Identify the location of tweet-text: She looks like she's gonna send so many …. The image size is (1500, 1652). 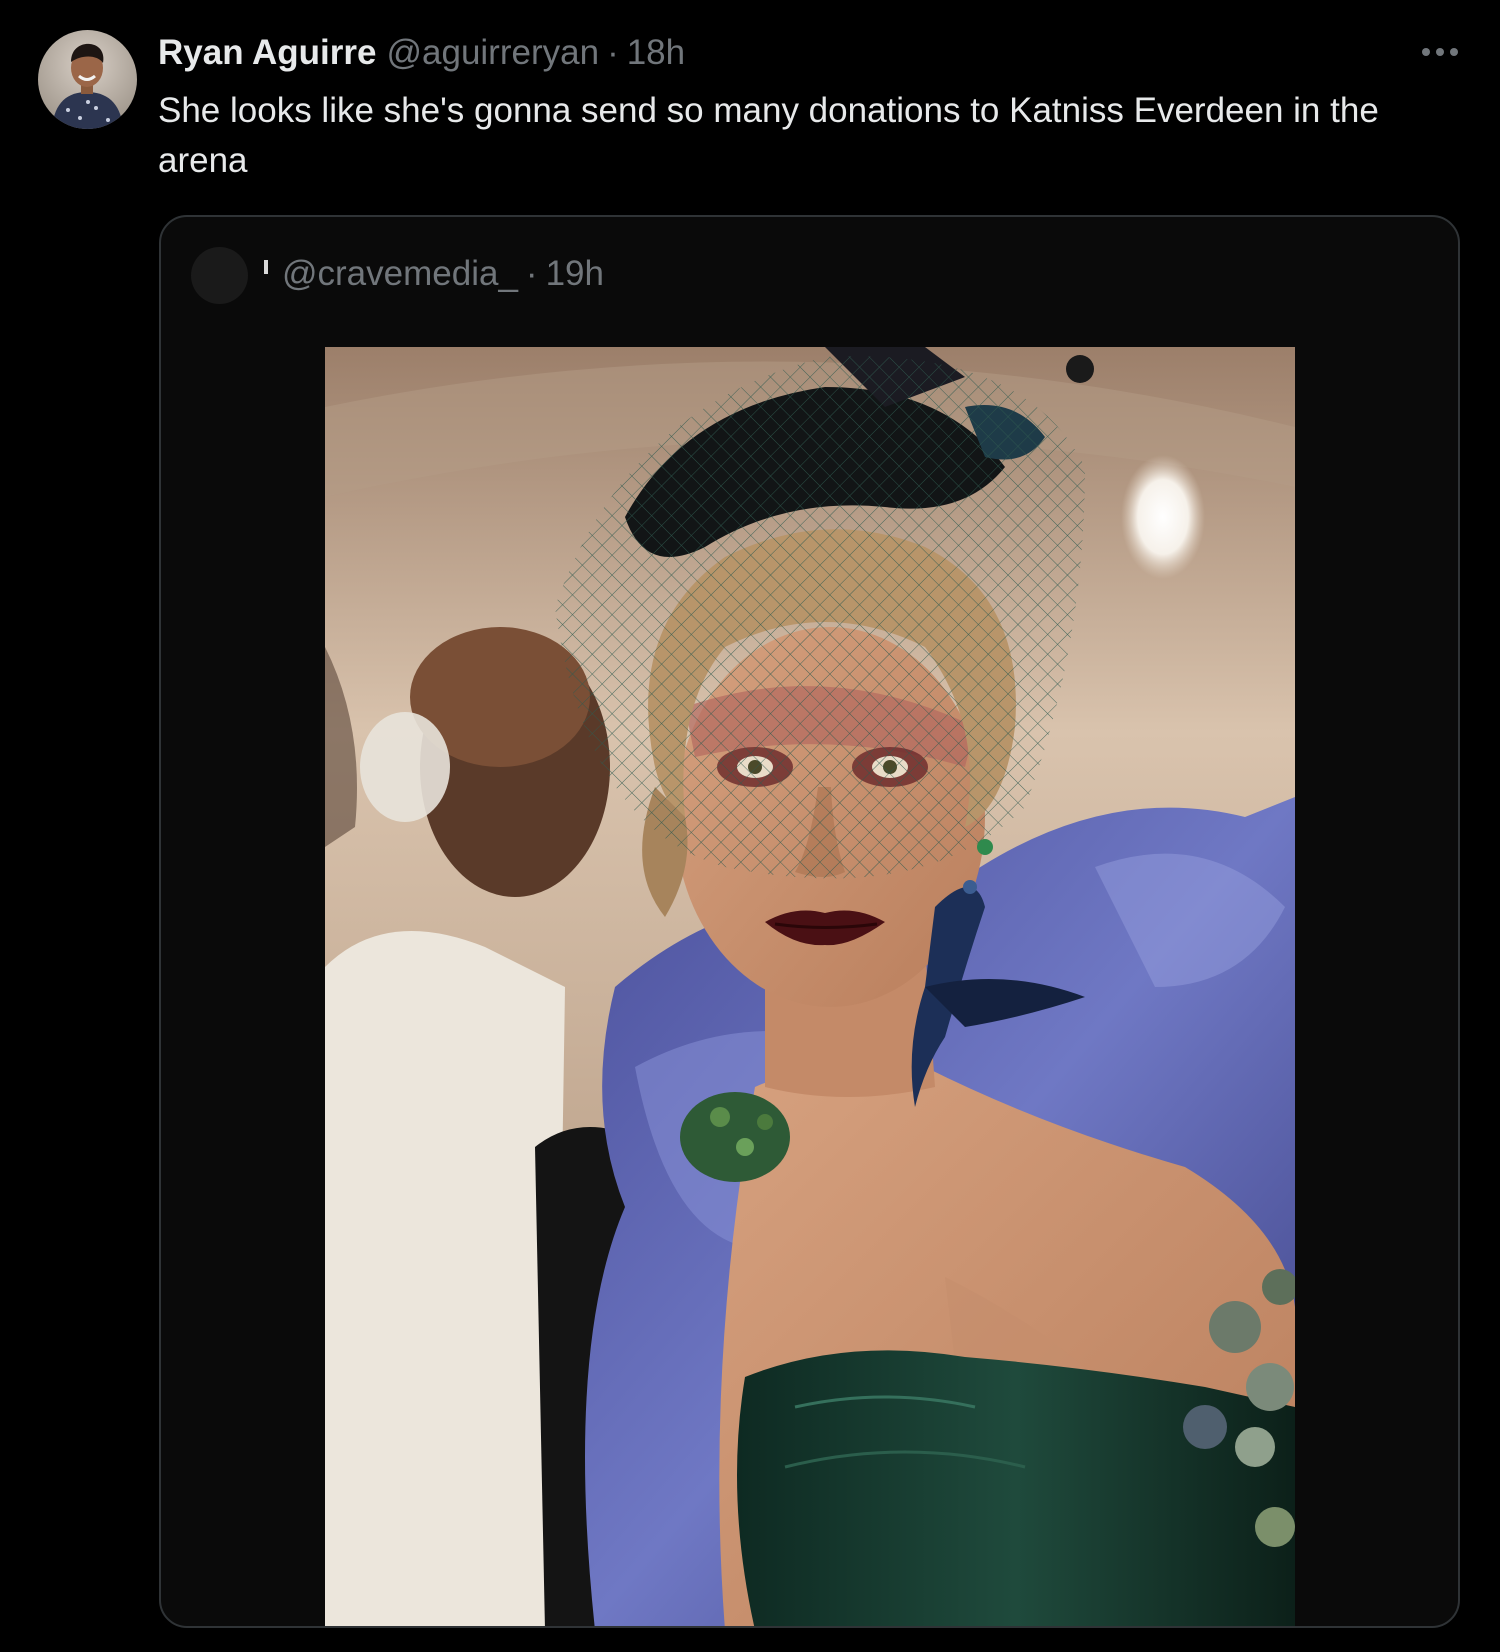
(768, 135).